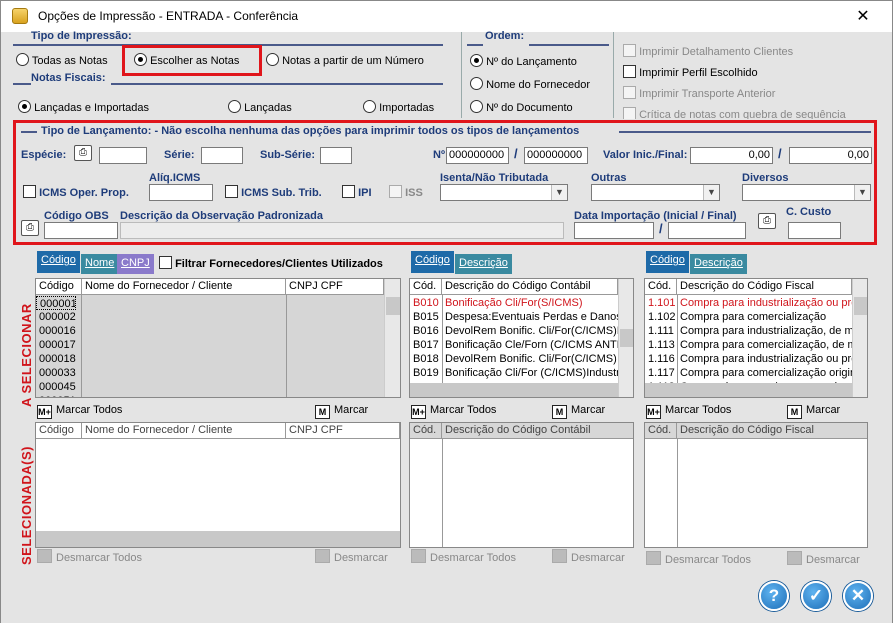  Describe the element at coordinates (764, 317) in the screenshot. I see `table-row: Compra para comercialização` at that location.